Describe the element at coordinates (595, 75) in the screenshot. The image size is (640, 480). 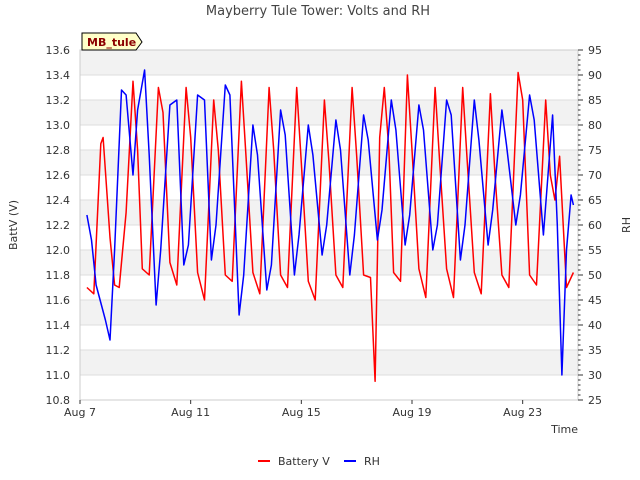
I see `y-right-tick-label: 90` at that location.